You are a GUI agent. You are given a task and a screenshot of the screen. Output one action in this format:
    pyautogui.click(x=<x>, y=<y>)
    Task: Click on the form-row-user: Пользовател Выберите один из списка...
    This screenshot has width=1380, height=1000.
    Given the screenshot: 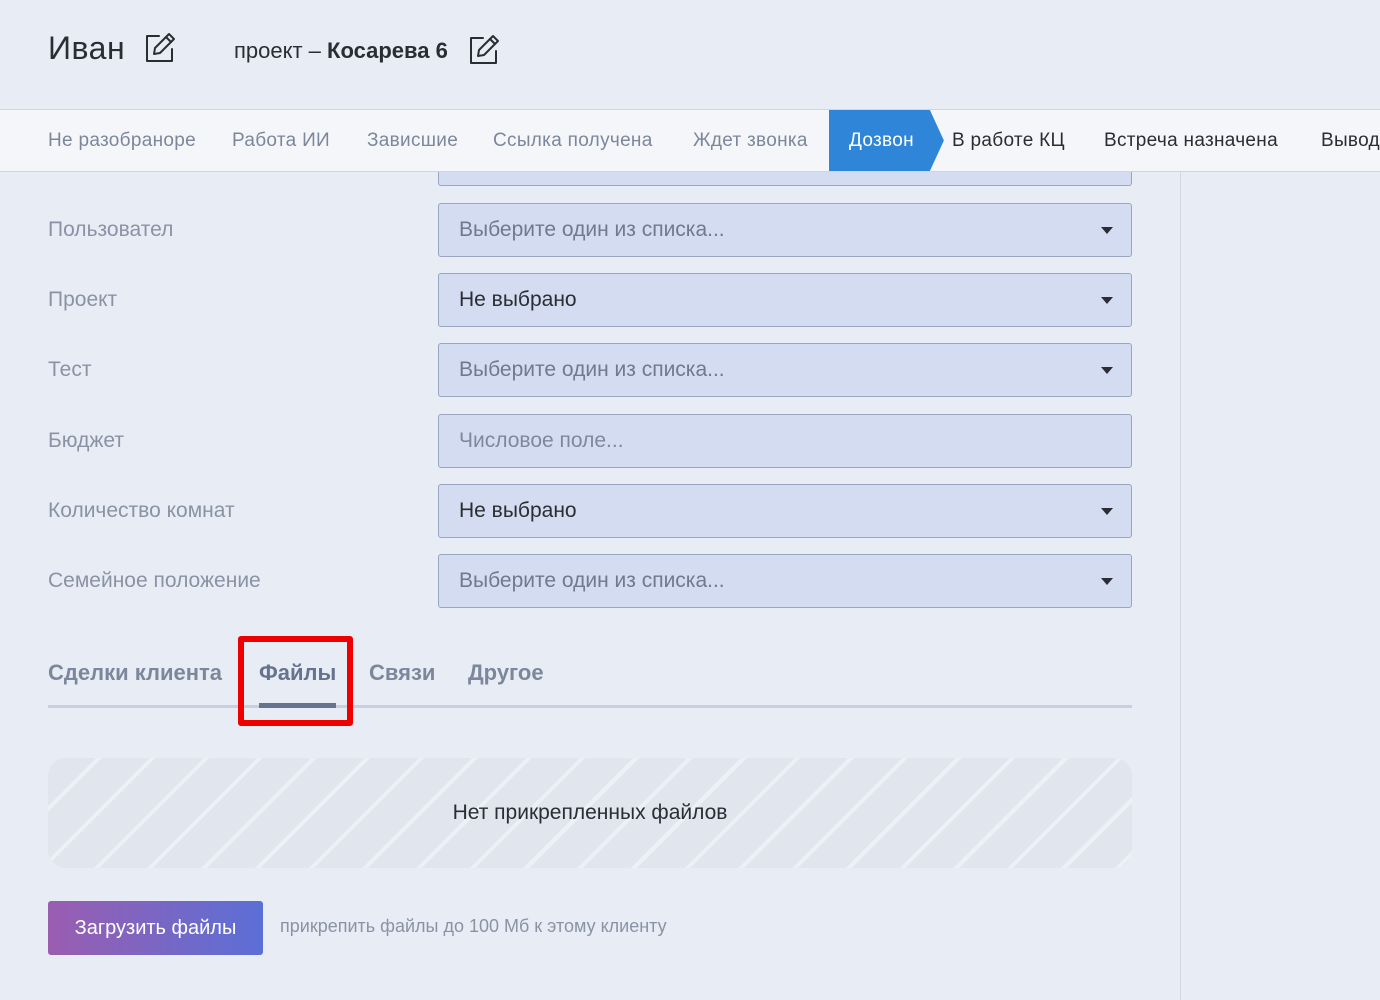 What is the action you would take?
    pyautogui.click(x=590, y=230)
    